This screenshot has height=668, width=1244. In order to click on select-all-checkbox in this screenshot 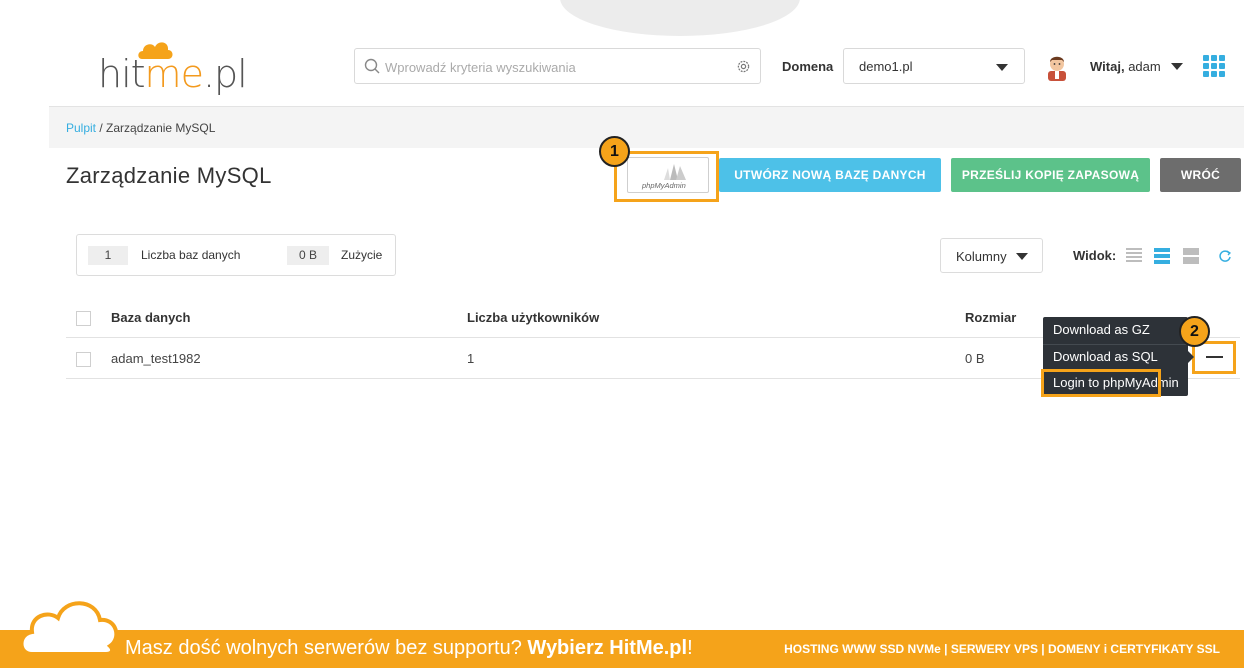, I will do `click(83, 318)`.